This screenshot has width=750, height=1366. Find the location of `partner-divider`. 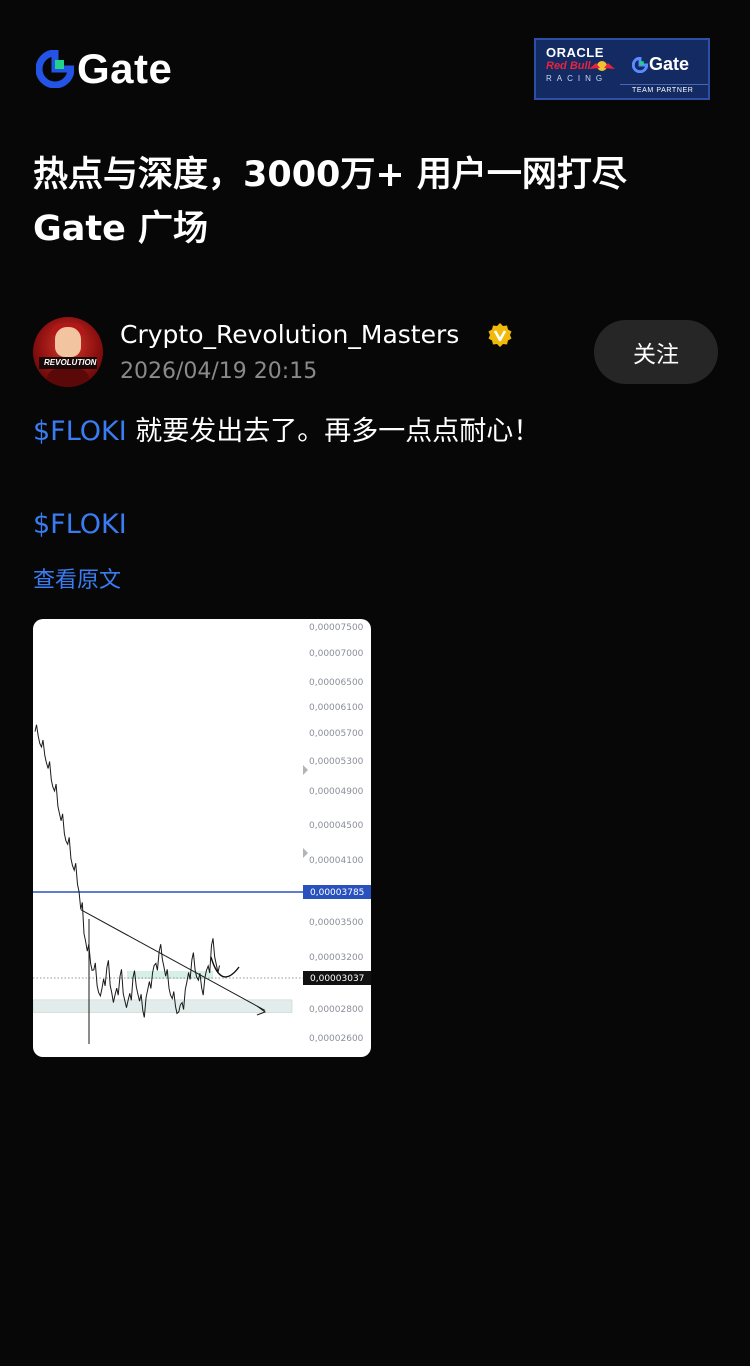

partner-divider is located at coordinates (664, 84).